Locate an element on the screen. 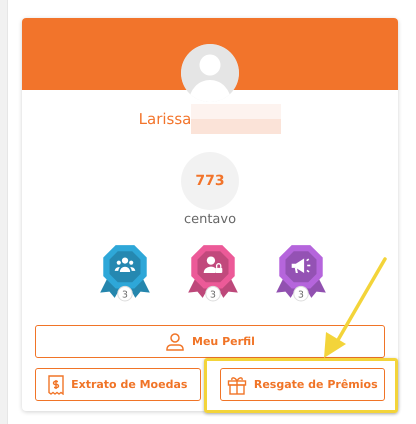 Image resolution: width=416 pixels, height=424 pixels. statement-button: Extrato de Moedas is located at coordinates (117, 384).